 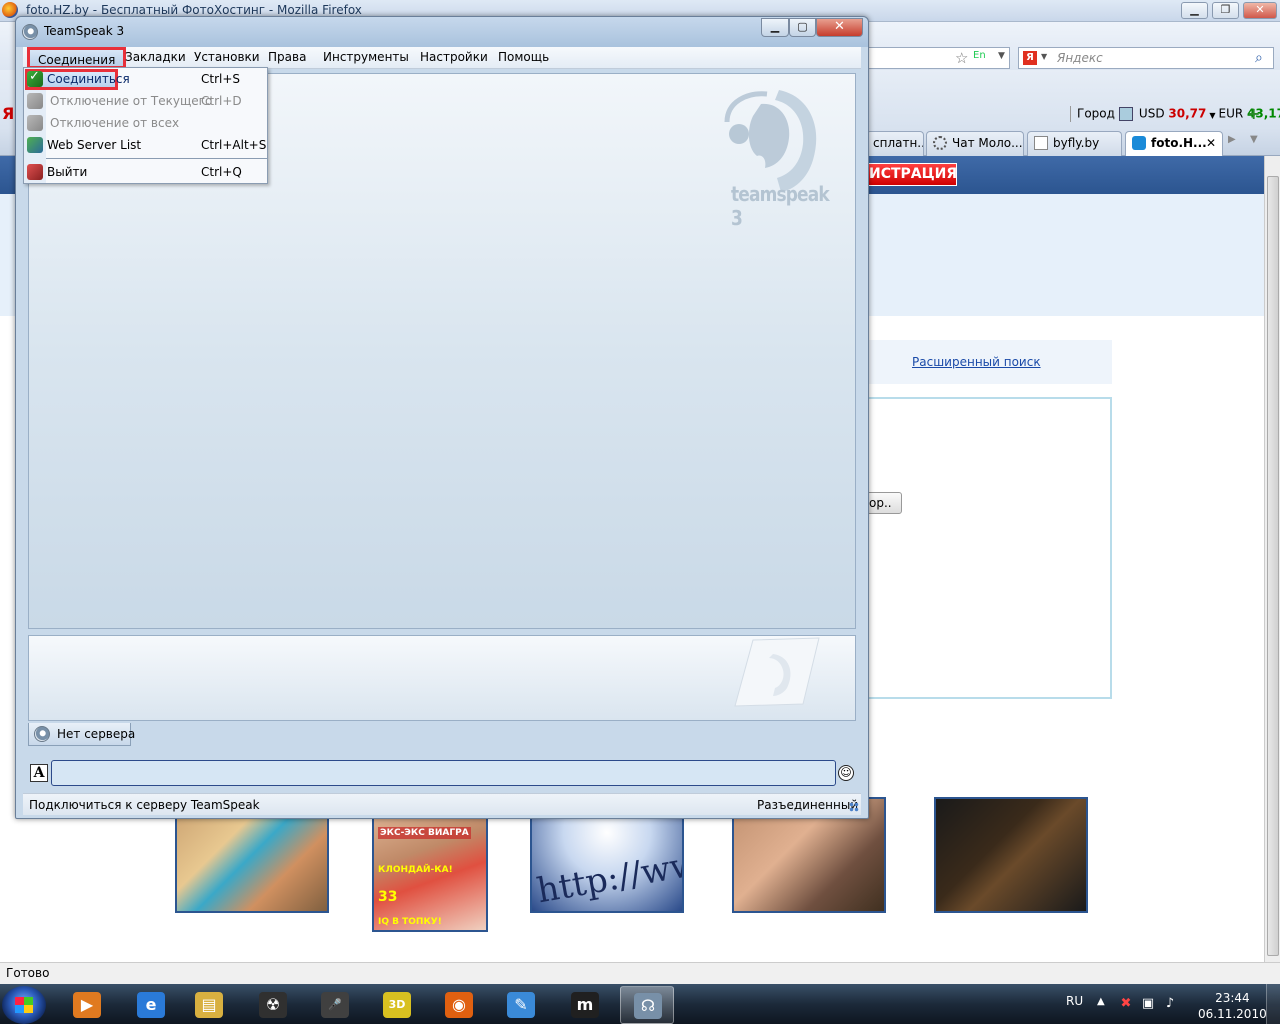 What do you see at coordinates (145, 145) in the screenshot?
I see `menu-item-web-server-list: Web Server List Ctrl+Alt+S` at bounding box center [145, 145].